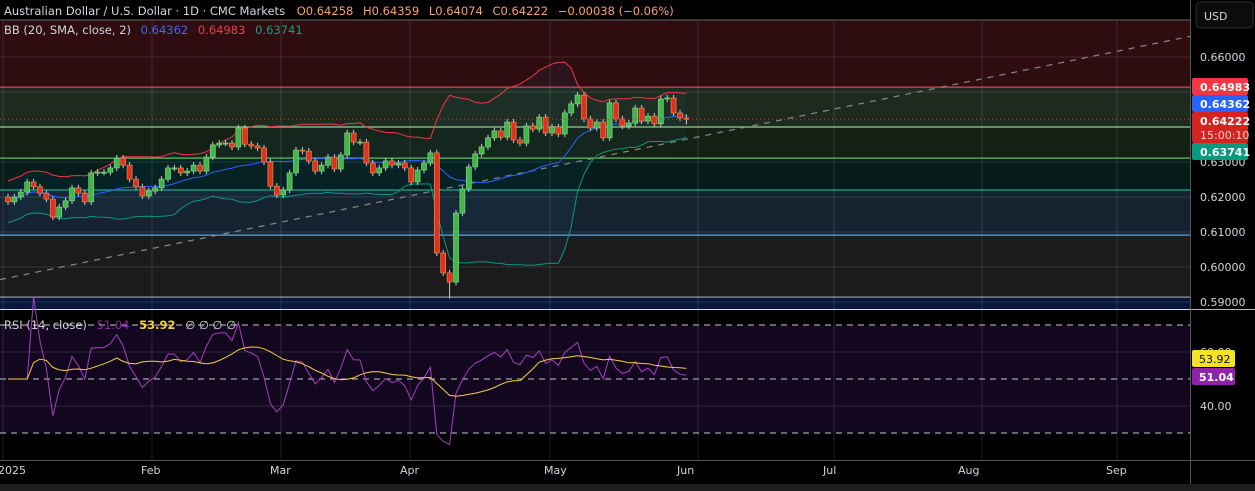 The width and height of the screenshot is (1255, 491). I want to click on bb-label: BB (20, SMA, close, 2), so click(67, 30).